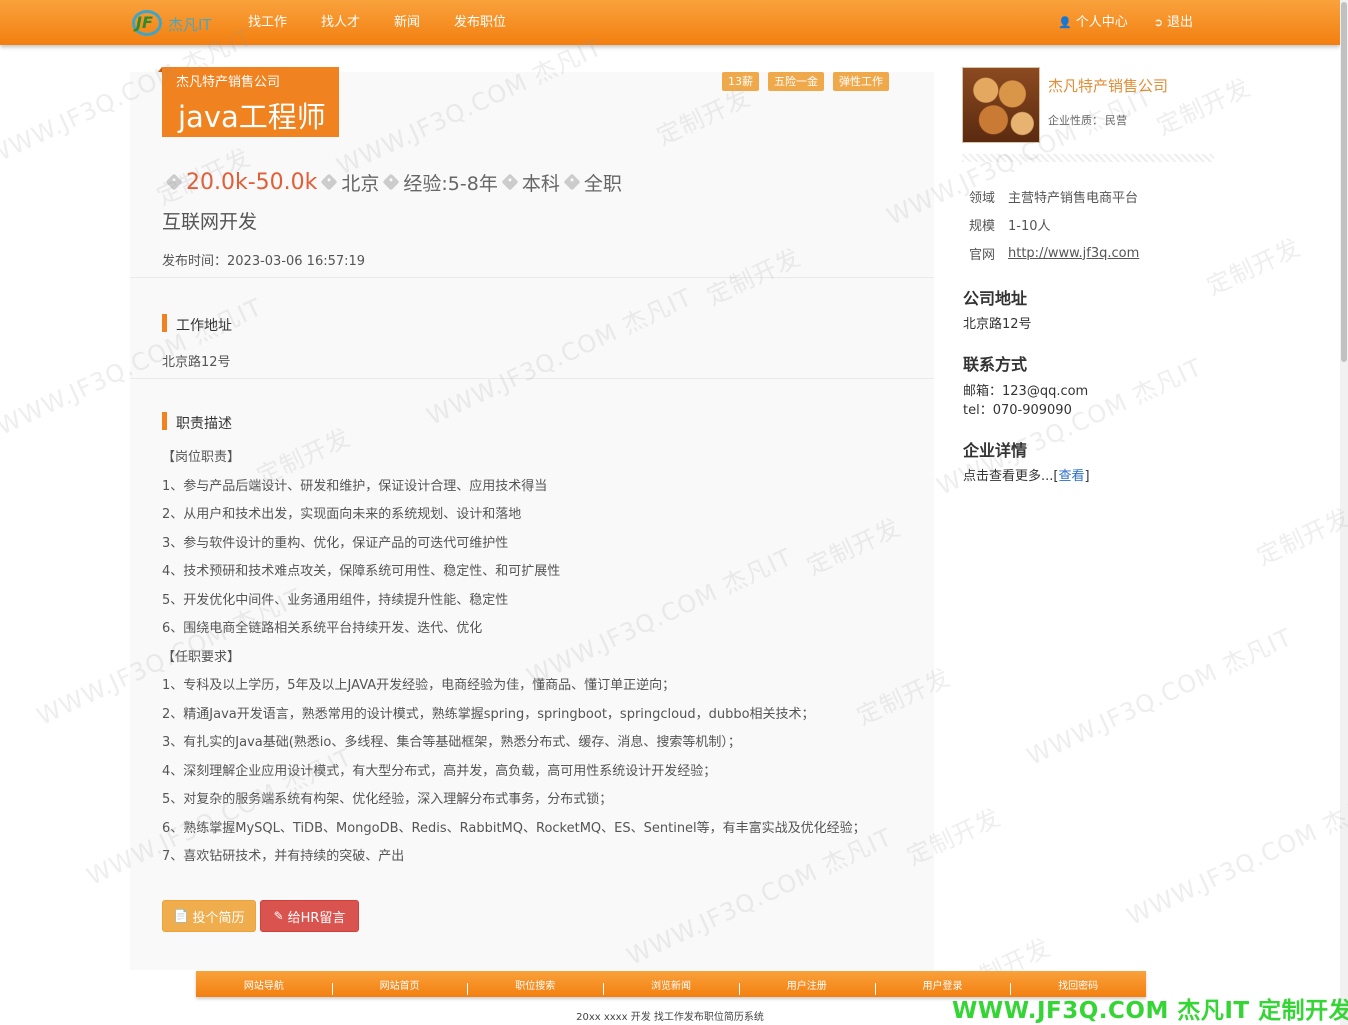 This screenshot has width=1348, height=1025. I want to click on nav-find-job: 找工作, so click(267, 22).